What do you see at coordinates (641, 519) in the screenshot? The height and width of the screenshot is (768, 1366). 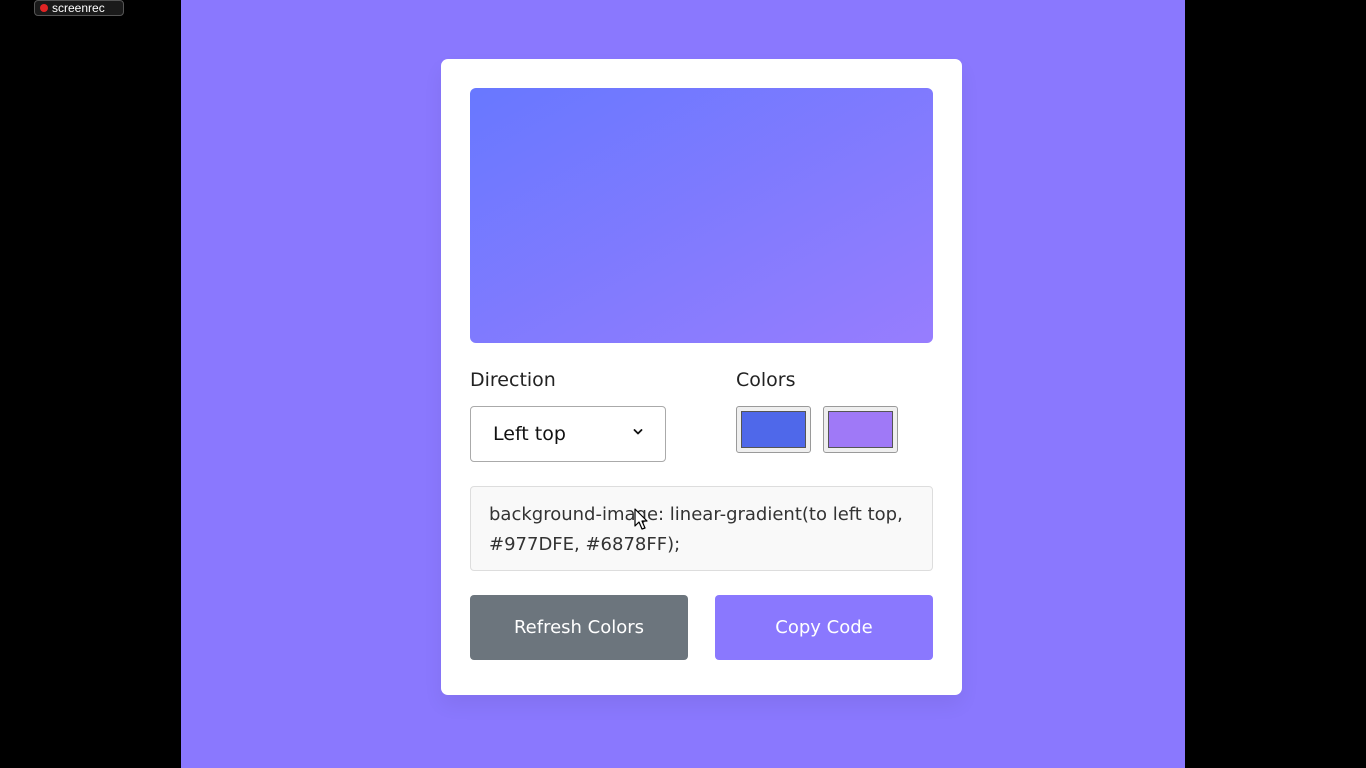 I see `mouse-cursor-icon` at bounding box center [641, 519].